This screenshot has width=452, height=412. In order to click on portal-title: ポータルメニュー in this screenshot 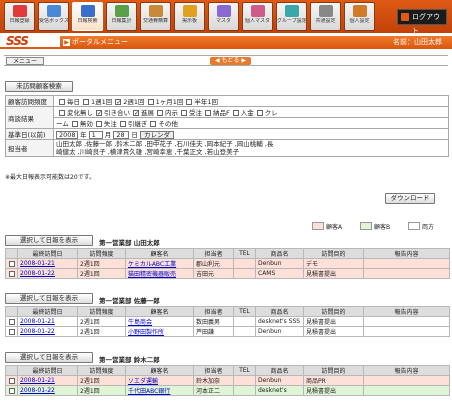, I will do `click(100, 42)`.